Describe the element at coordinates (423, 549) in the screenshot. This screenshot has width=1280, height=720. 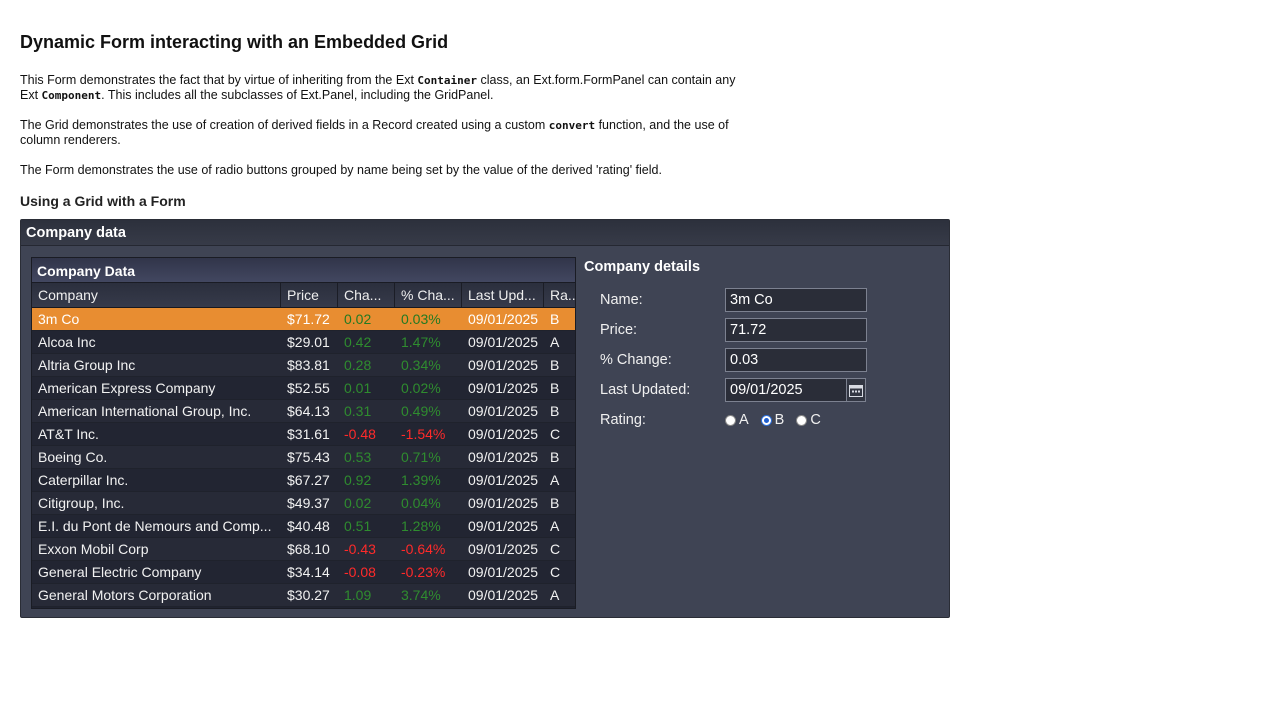
I see `cell-pct-change: -0.64%` at that location.